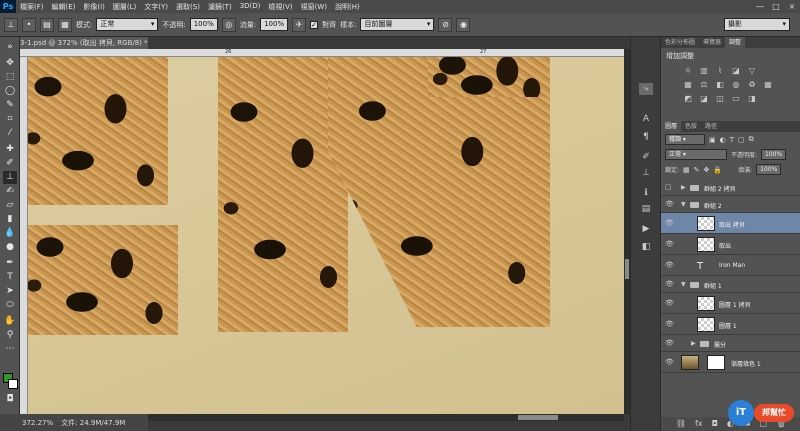 The width and height of the screenshot is (800, 431). Describe the element at coordinates (730, 244) in the screenshot. I see `layer-row: 👁 取出` at that location.